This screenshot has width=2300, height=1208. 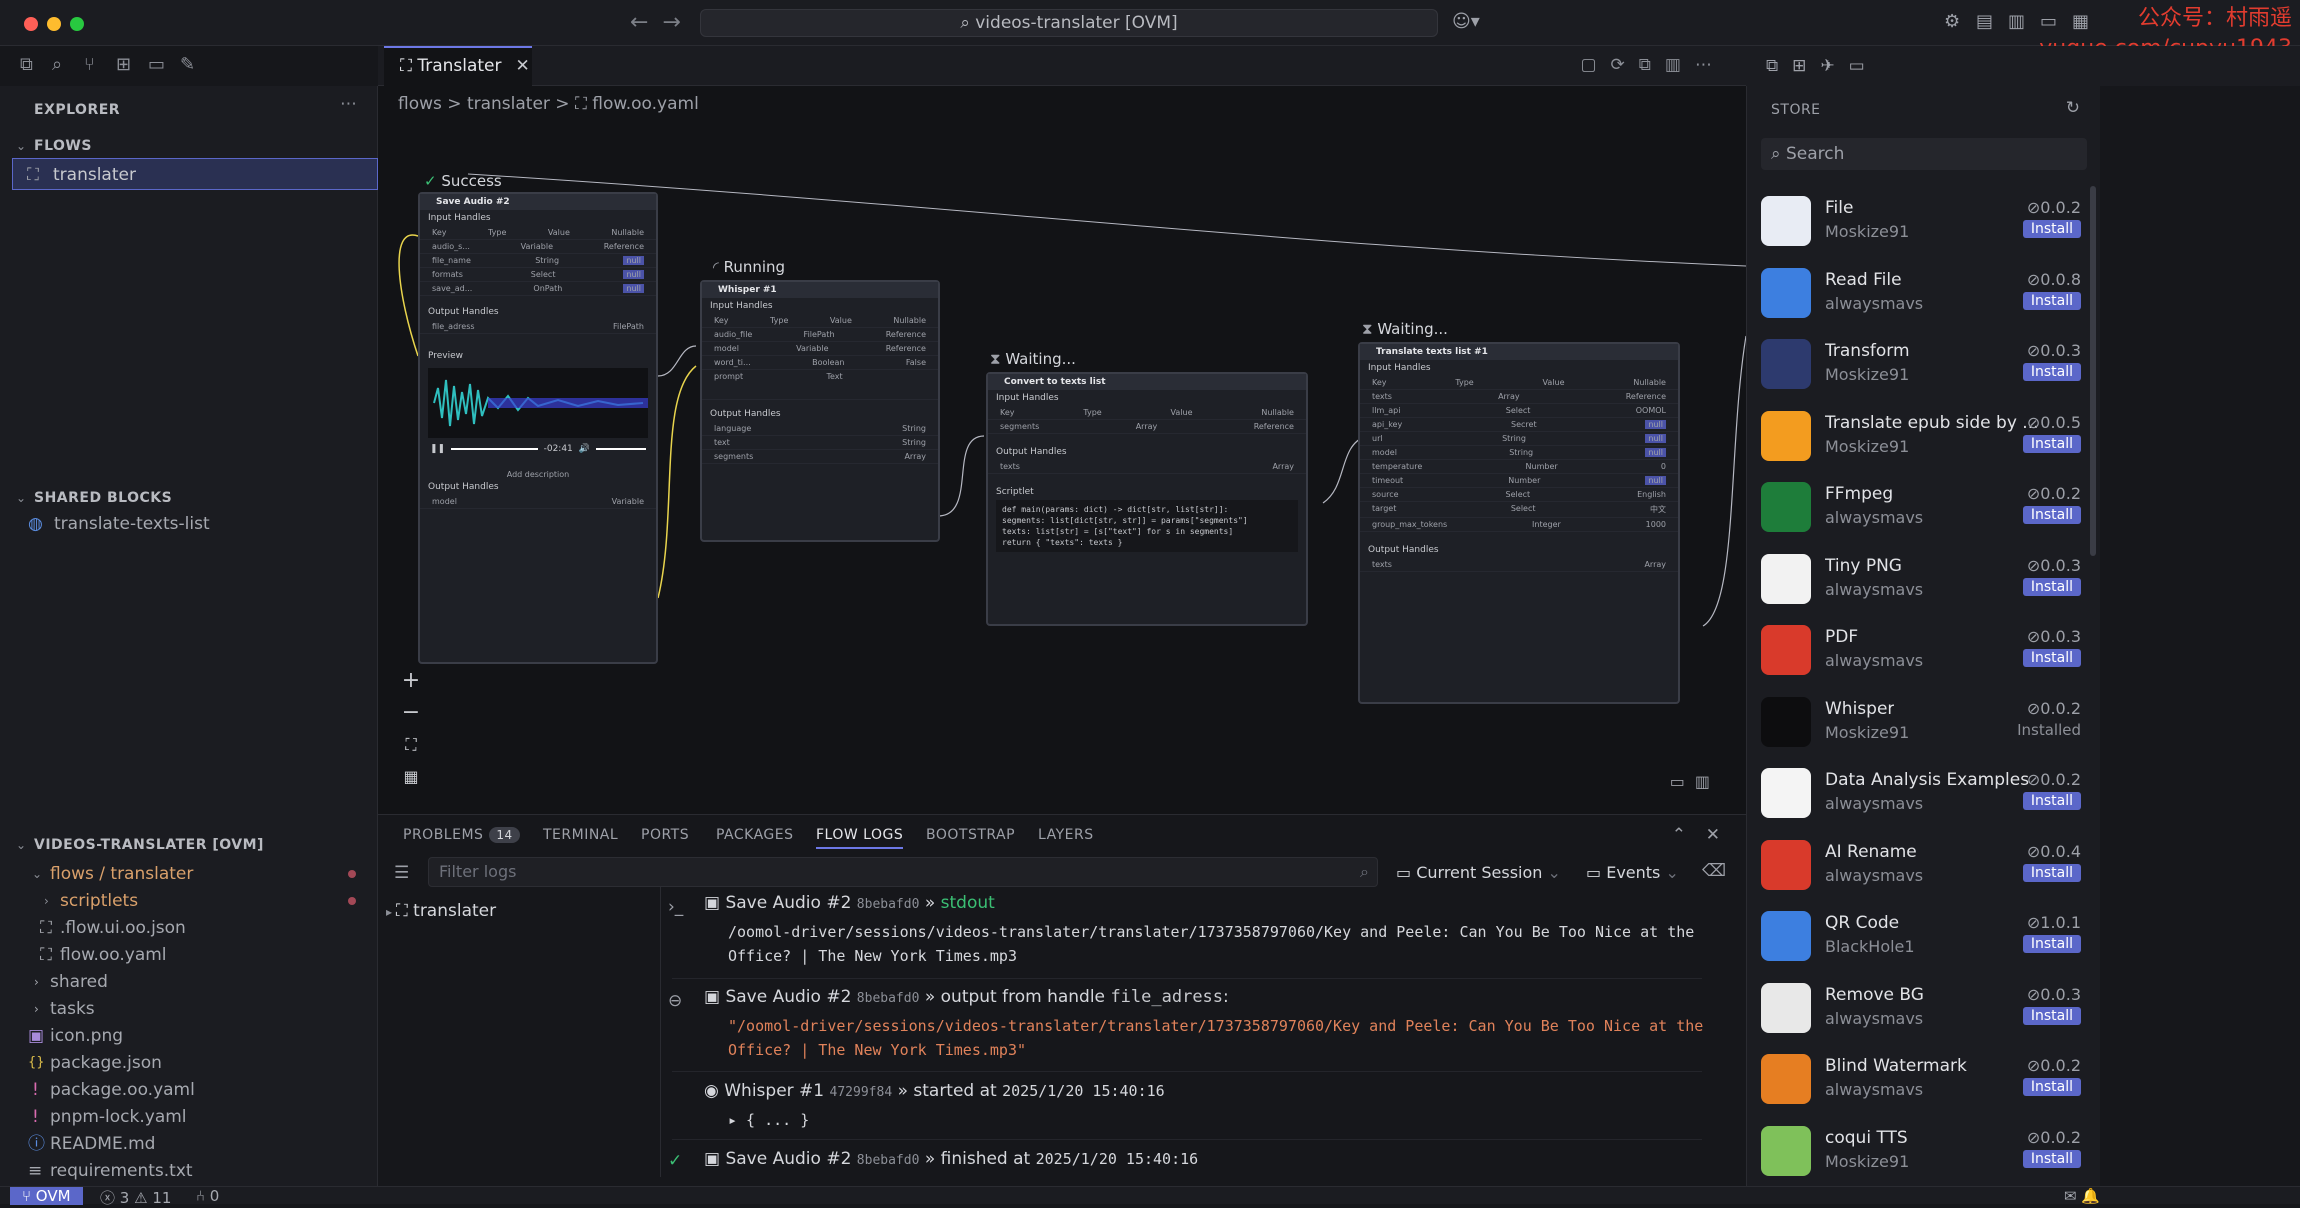 What do you see at coordinates (1658, 509) in the screenshot?
I see `cell: 中文` at bounding box center [1658, 509].